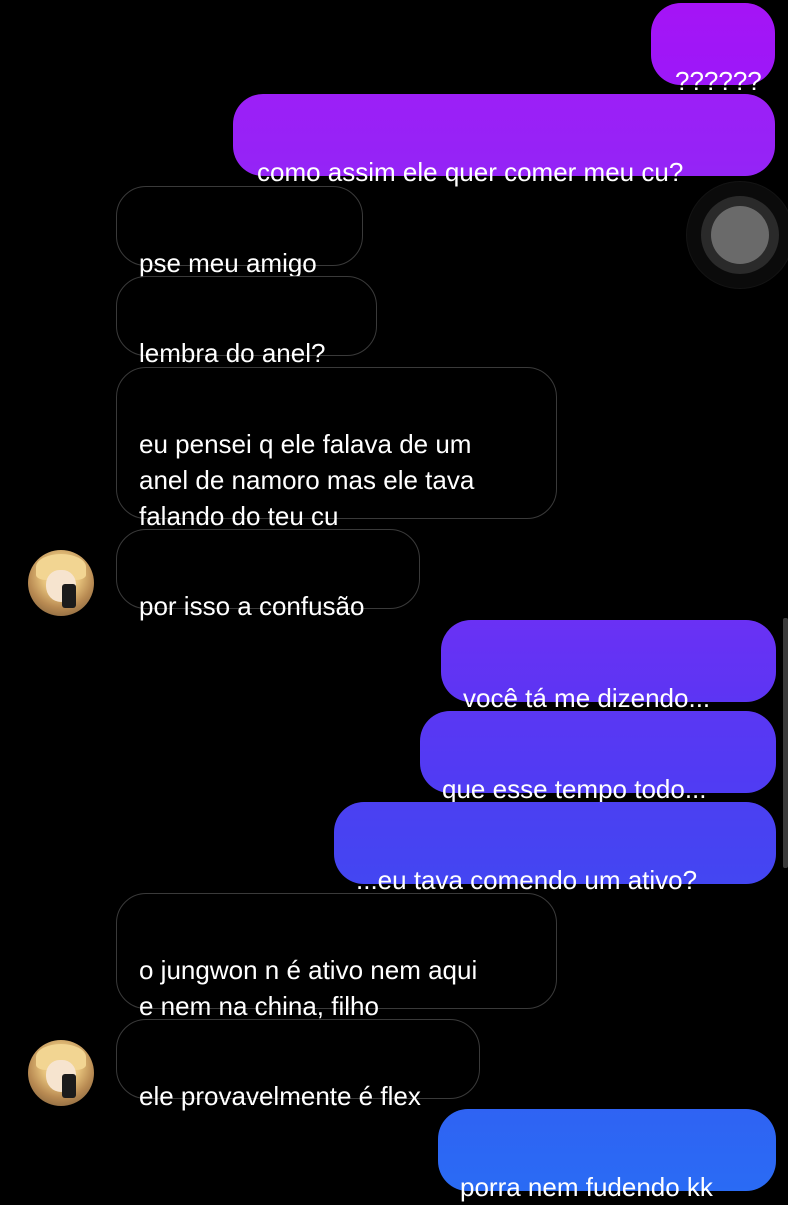 Image resolution: width=788 pixels, height=1205 pixels. What do you see at coordinates (252, 606) in the screenshot?
I see `message-text: por isso a confusão` at bounding box center [252, 606].